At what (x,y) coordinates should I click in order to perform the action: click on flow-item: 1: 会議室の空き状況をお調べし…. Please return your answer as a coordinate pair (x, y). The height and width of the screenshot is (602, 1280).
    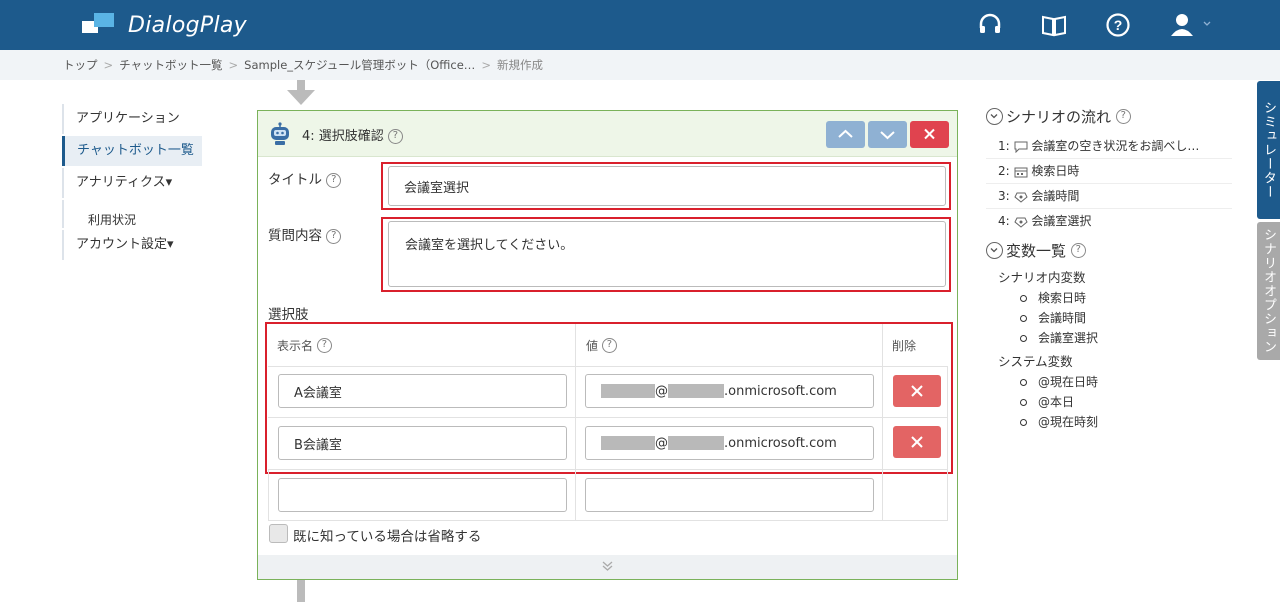
    Looking at the image, I should click on (1109, 146).